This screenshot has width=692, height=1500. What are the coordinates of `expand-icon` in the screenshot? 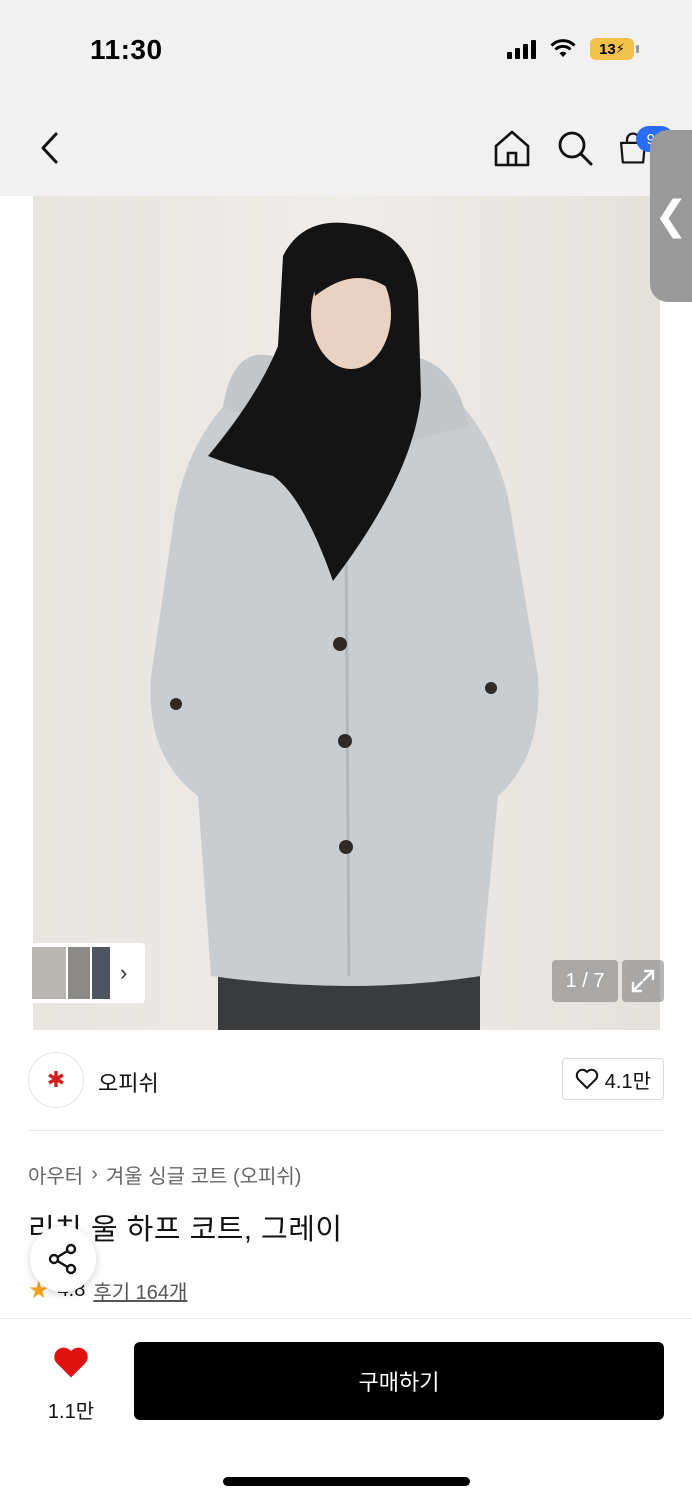 It's located at (643, 981).